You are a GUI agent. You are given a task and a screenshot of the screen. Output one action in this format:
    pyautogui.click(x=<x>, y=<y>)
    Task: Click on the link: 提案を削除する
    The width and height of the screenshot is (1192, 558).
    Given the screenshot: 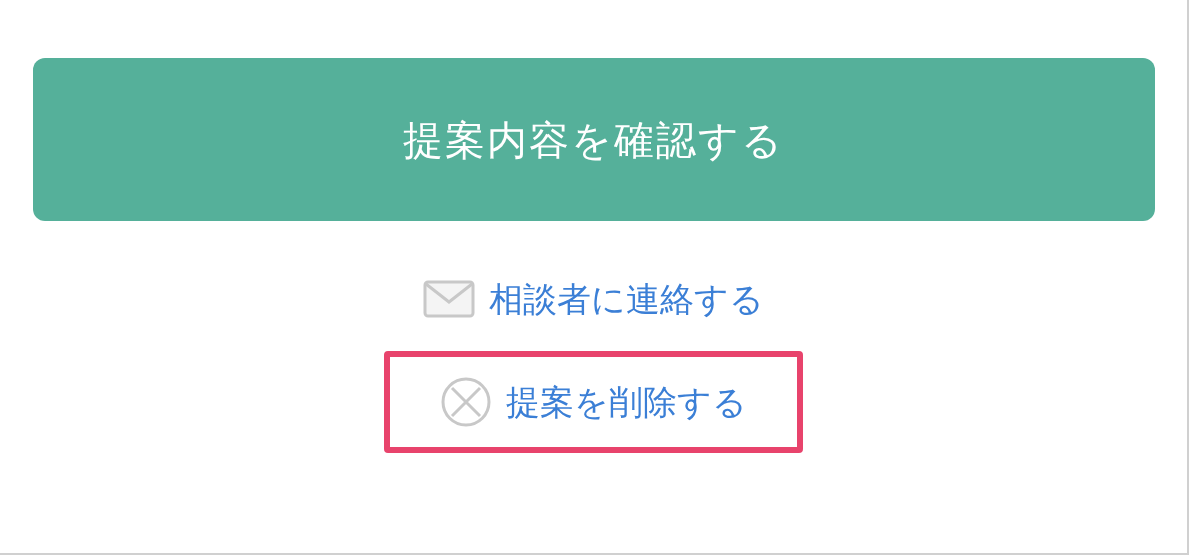 What is the action you would take?
    pyautogui.click(x=593, y=402)
    